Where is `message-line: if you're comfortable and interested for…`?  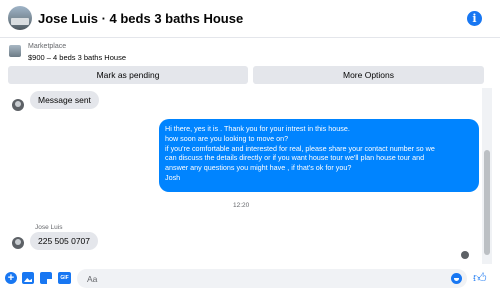
message-line: if you're comfortable and interested for… is located at coordinates (300, 148).